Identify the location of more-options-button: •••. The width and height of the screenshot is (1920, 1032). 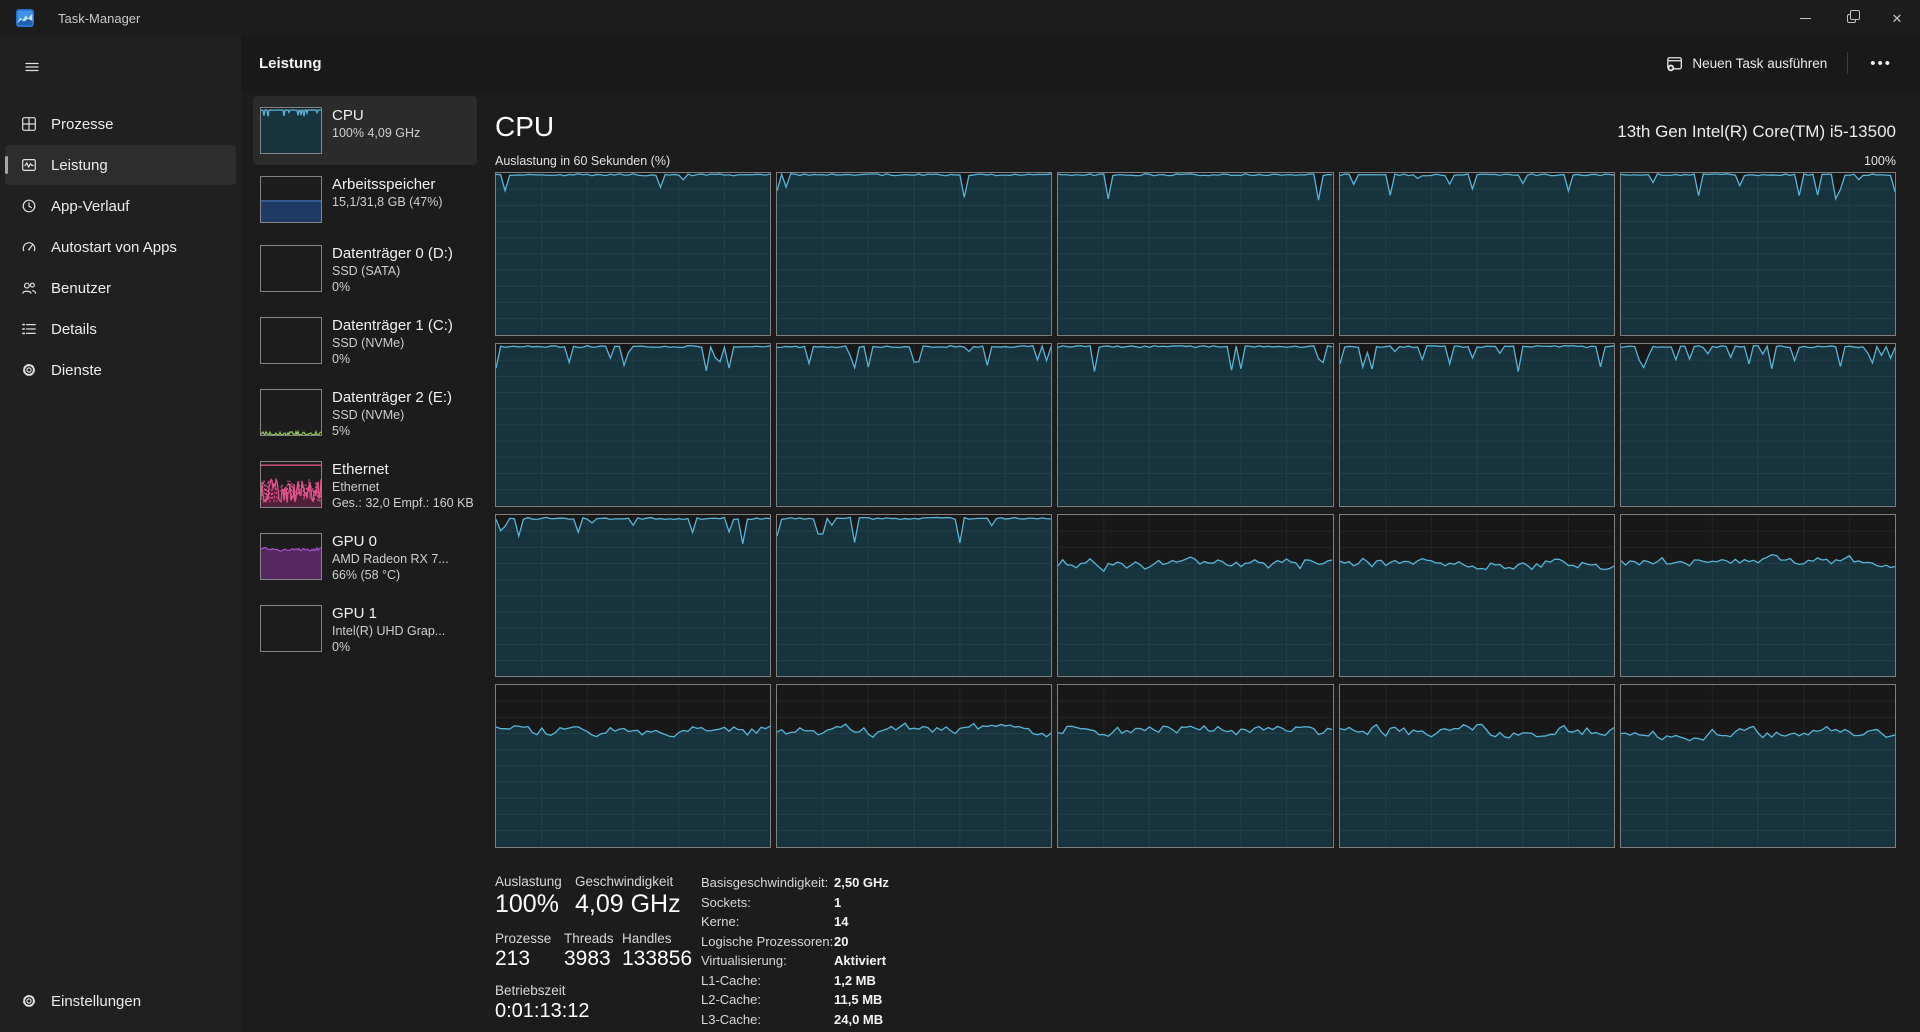
(1881, 63).